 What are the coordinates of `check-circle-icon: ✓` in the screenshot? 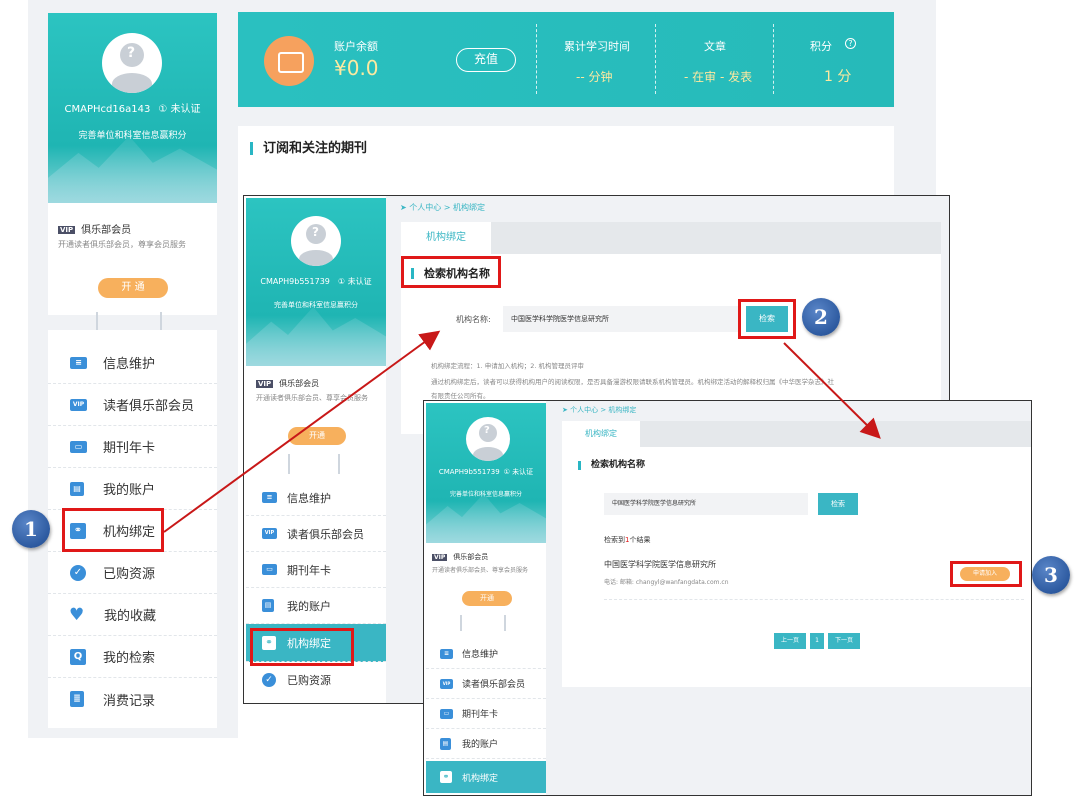 It's located at (269, 680).